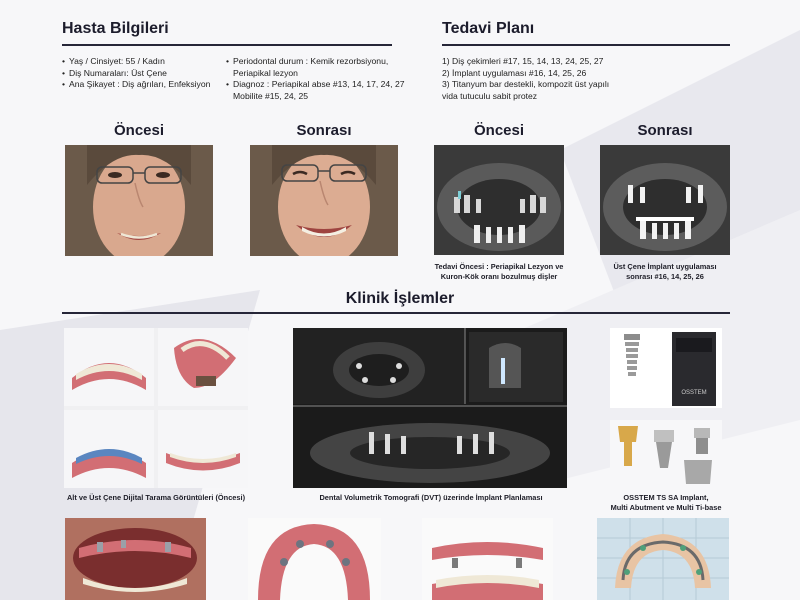 The image size is (800, 600). What do you see at coordinates (265, 72) in the screenshot?
I see `periodontal-status-cont: Periapikal lezyon` at bounding box center [265, 72].